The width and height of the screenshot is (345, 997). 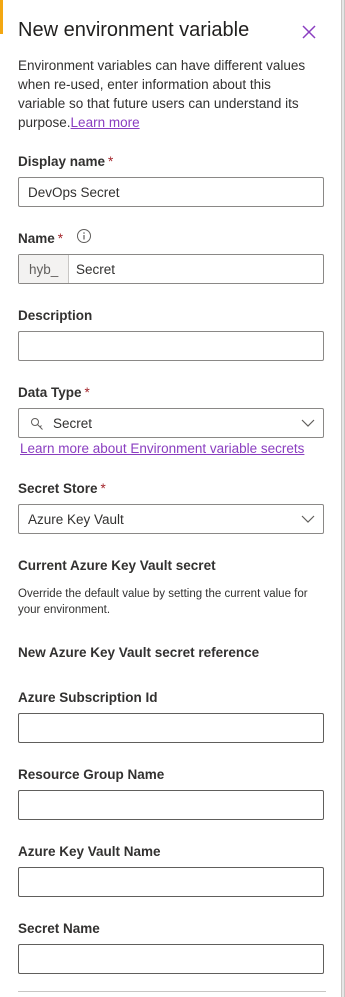 I want to click on display-name-label-text: Display name, so click(x=62, y=161).